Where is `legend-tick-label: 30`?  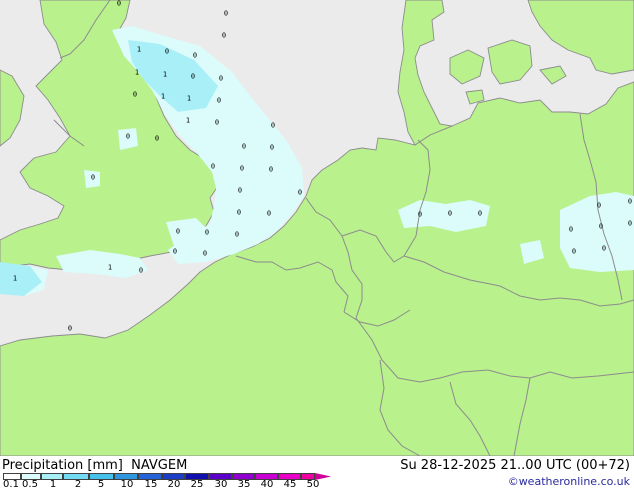 legend-tick-label: 30 is located at coordinates (221, 484).